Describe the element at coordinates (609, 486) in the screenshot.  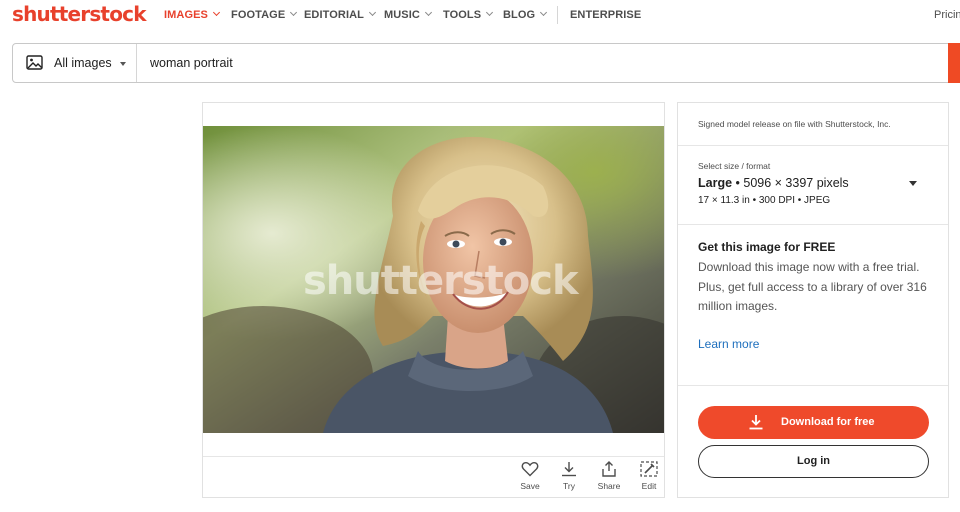
I see `share-label: Share` at that location.